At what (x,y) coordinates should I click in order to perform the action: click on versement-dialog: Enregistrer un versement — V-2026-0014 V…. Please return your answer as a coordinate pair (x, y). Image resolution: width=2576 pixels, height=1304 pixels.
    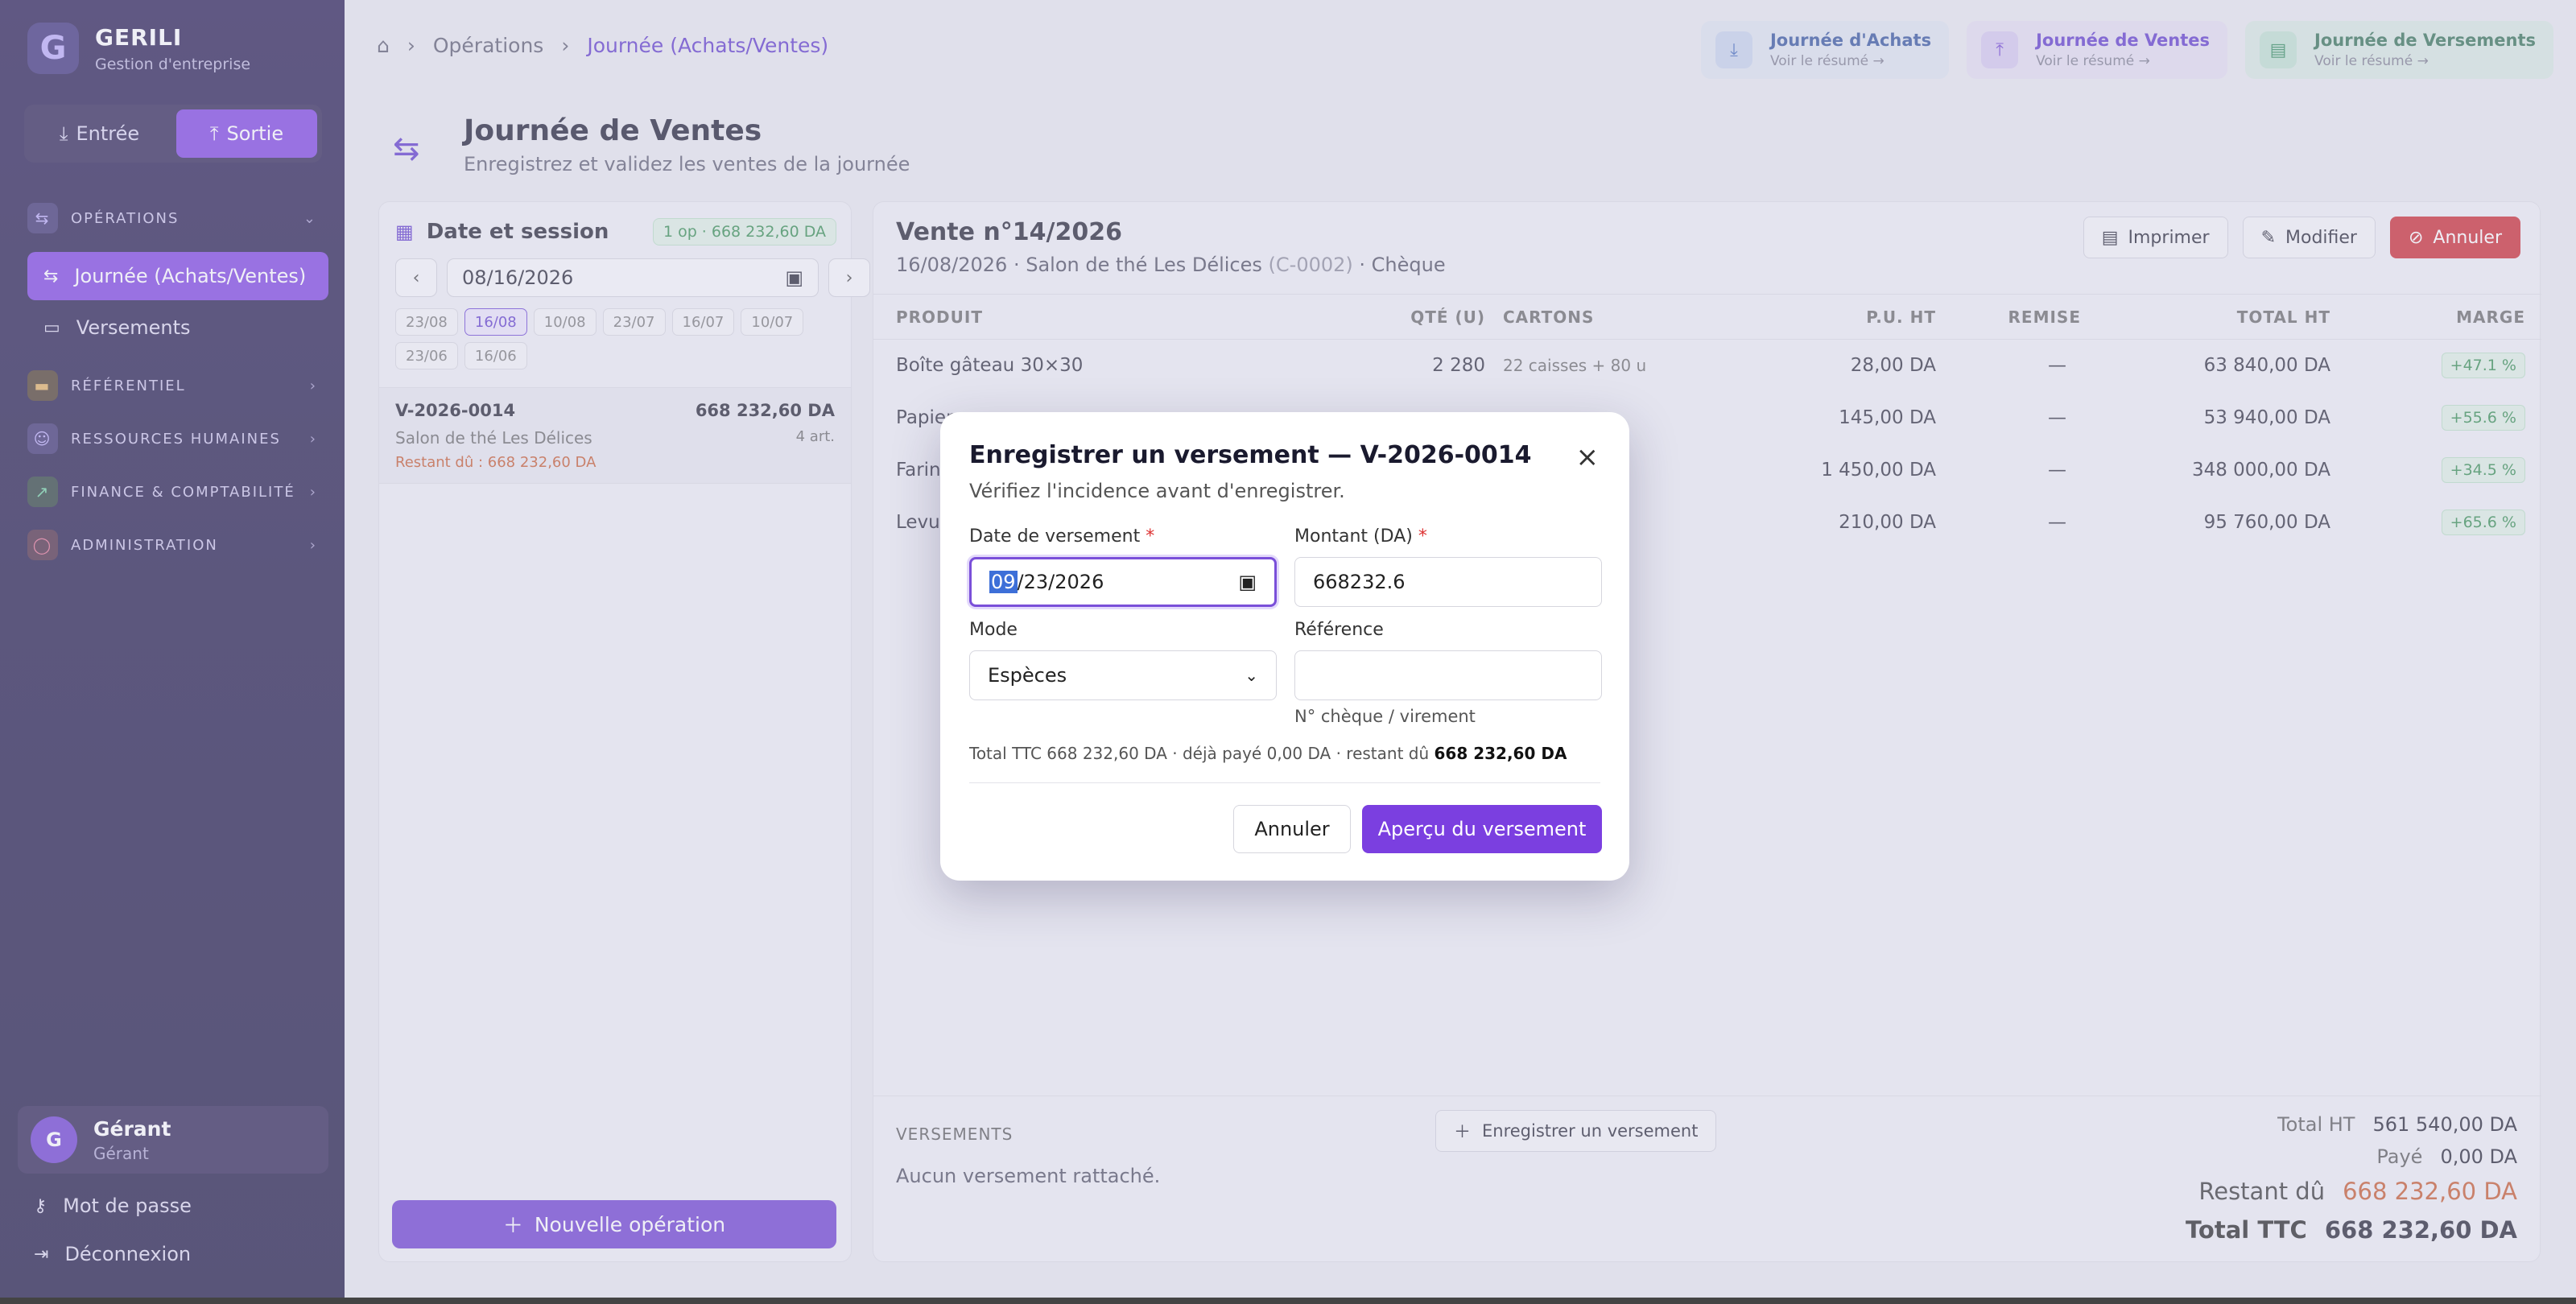
    Looking at the image, I should click on (1284, 646).